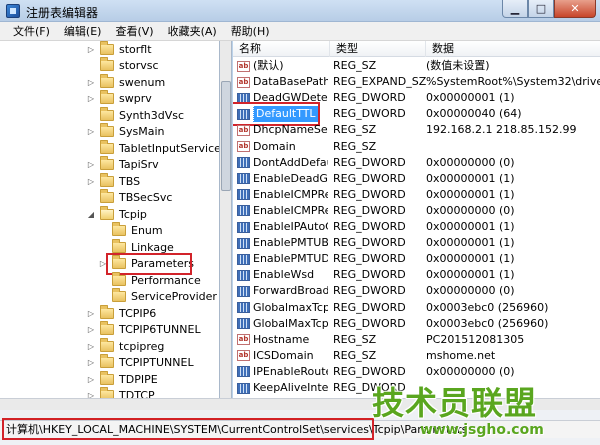 The image size is (600, 445). Describe the element at coordinates (300, 31) in the screenshot. I see `menu-bar: 文件(F) 编辑(E) 查看(V) 收藏夹(A) 帮助(H)` at that location.